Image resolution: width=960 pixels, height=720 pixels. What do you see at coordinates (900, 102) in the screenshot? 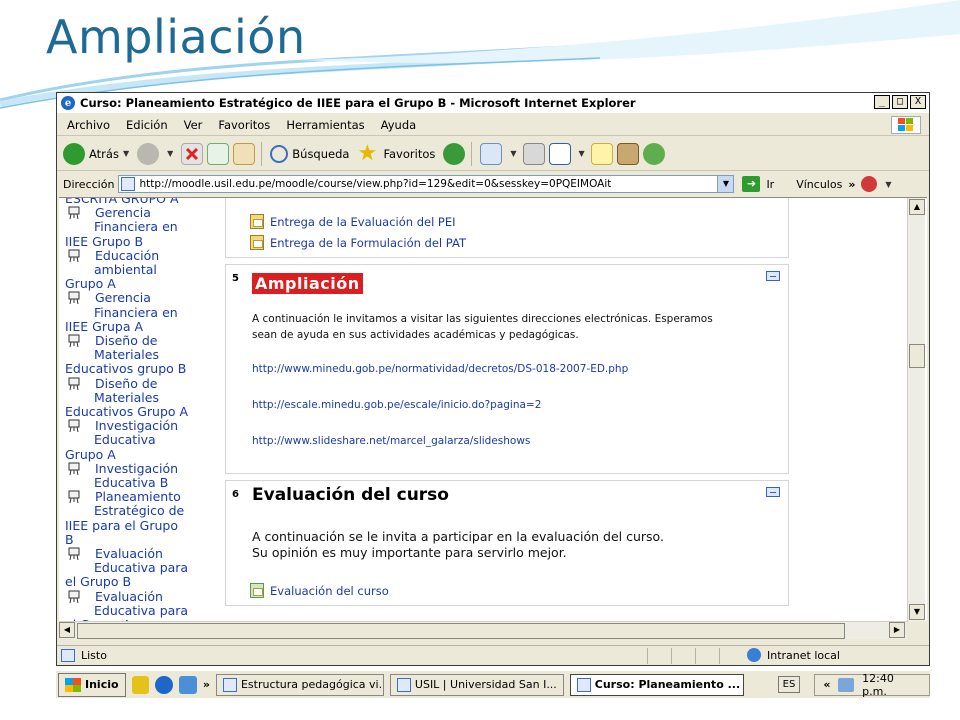
I see `maximize-button: □` at bounding box center [900, 102].